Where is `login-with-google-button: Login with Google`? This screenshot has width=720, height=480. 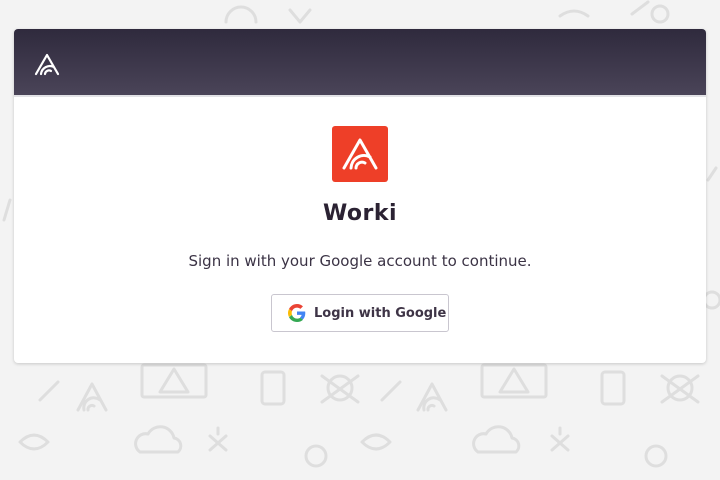
login-with-google-button: Login with Google is located at coordinates (360, 313).